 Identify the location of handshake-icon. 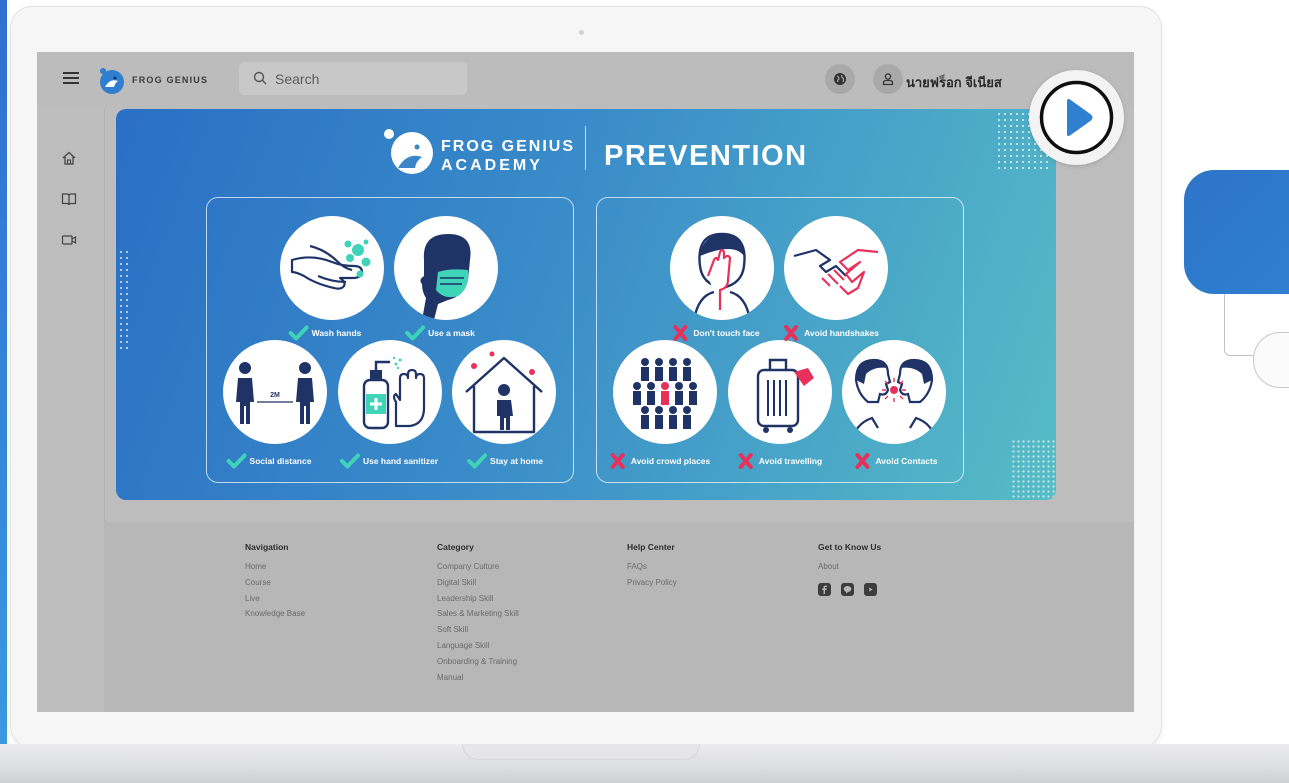
(836, 272).